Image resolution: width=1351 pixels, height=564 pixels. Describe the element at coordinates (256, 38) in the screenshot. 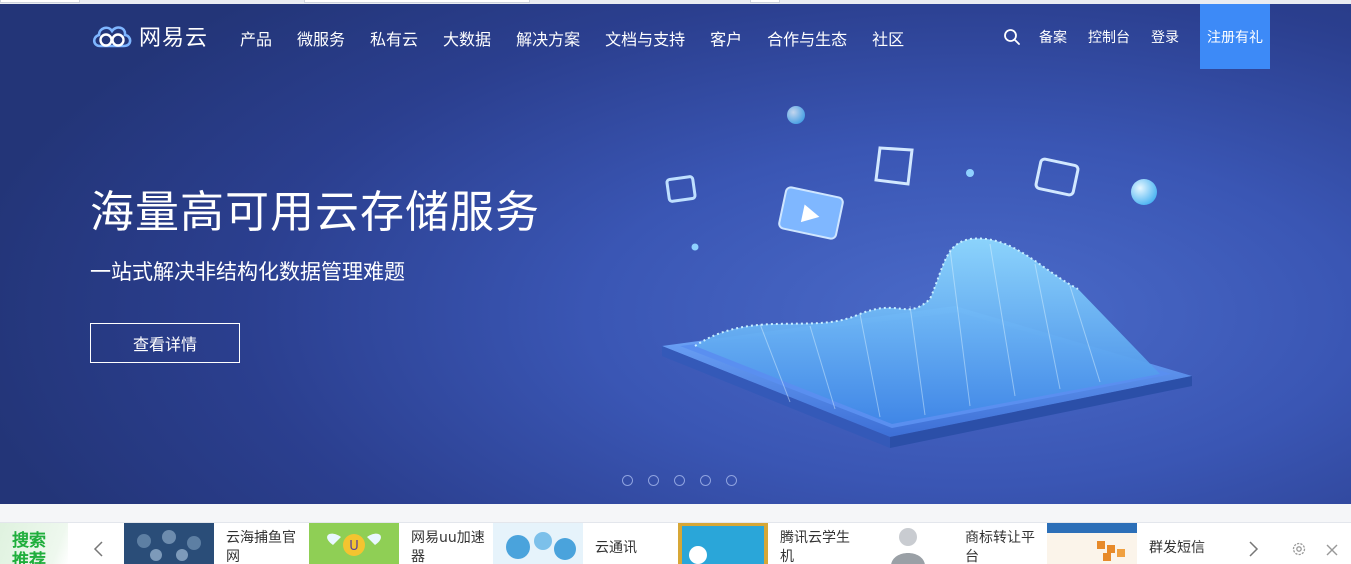

I see `menu-item-products: 产品` at that location.